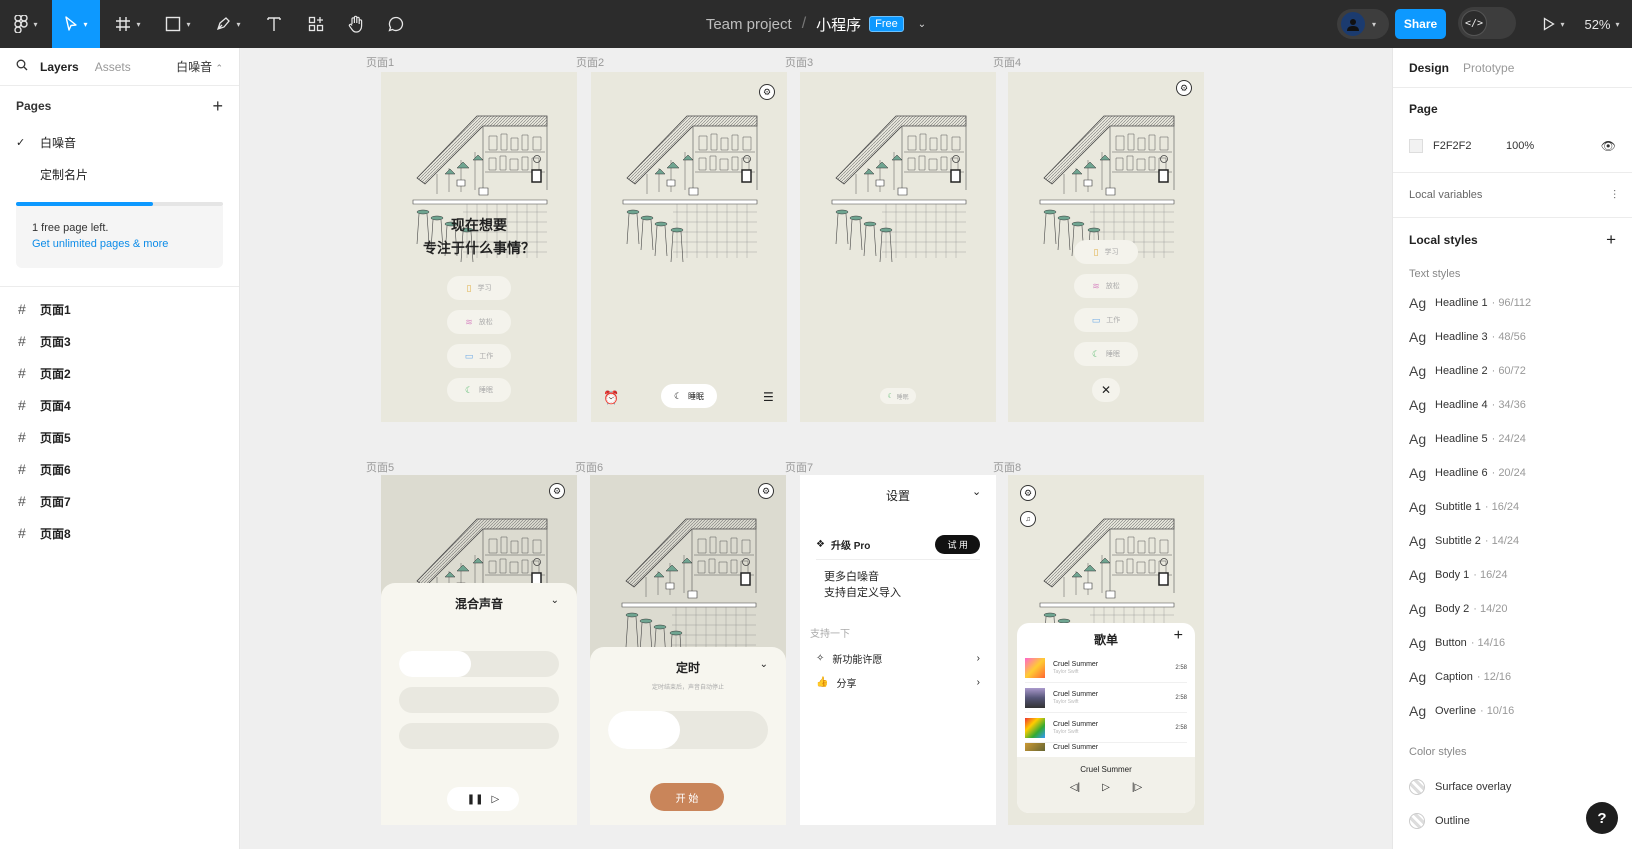 This screenshot has width=1632, height=849. Describe the element at coordinates (799, 467) in the screenshot. I see `frame-label: 页面7` at that location.